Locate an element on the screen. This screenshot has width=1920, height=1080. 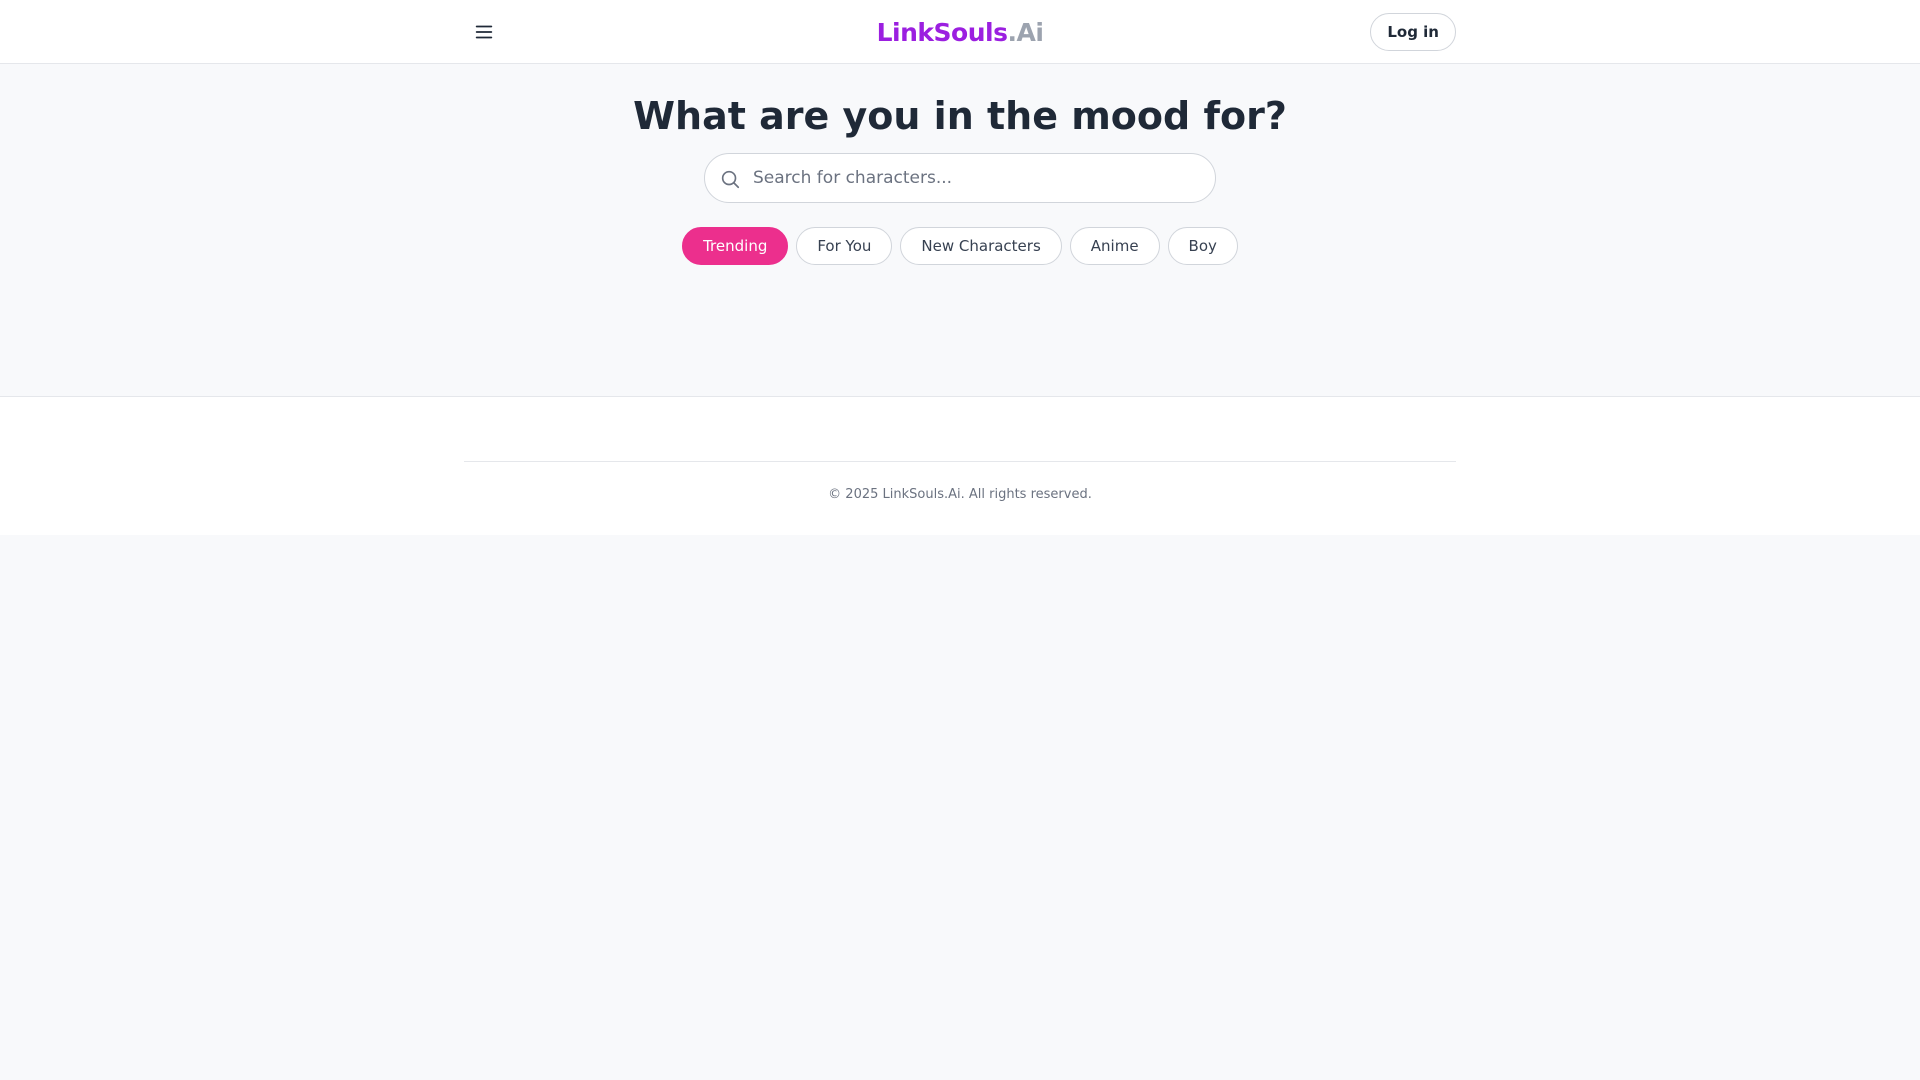
header-inner: LinkSouls.Ai Log in is located at coordinates (960, 32).